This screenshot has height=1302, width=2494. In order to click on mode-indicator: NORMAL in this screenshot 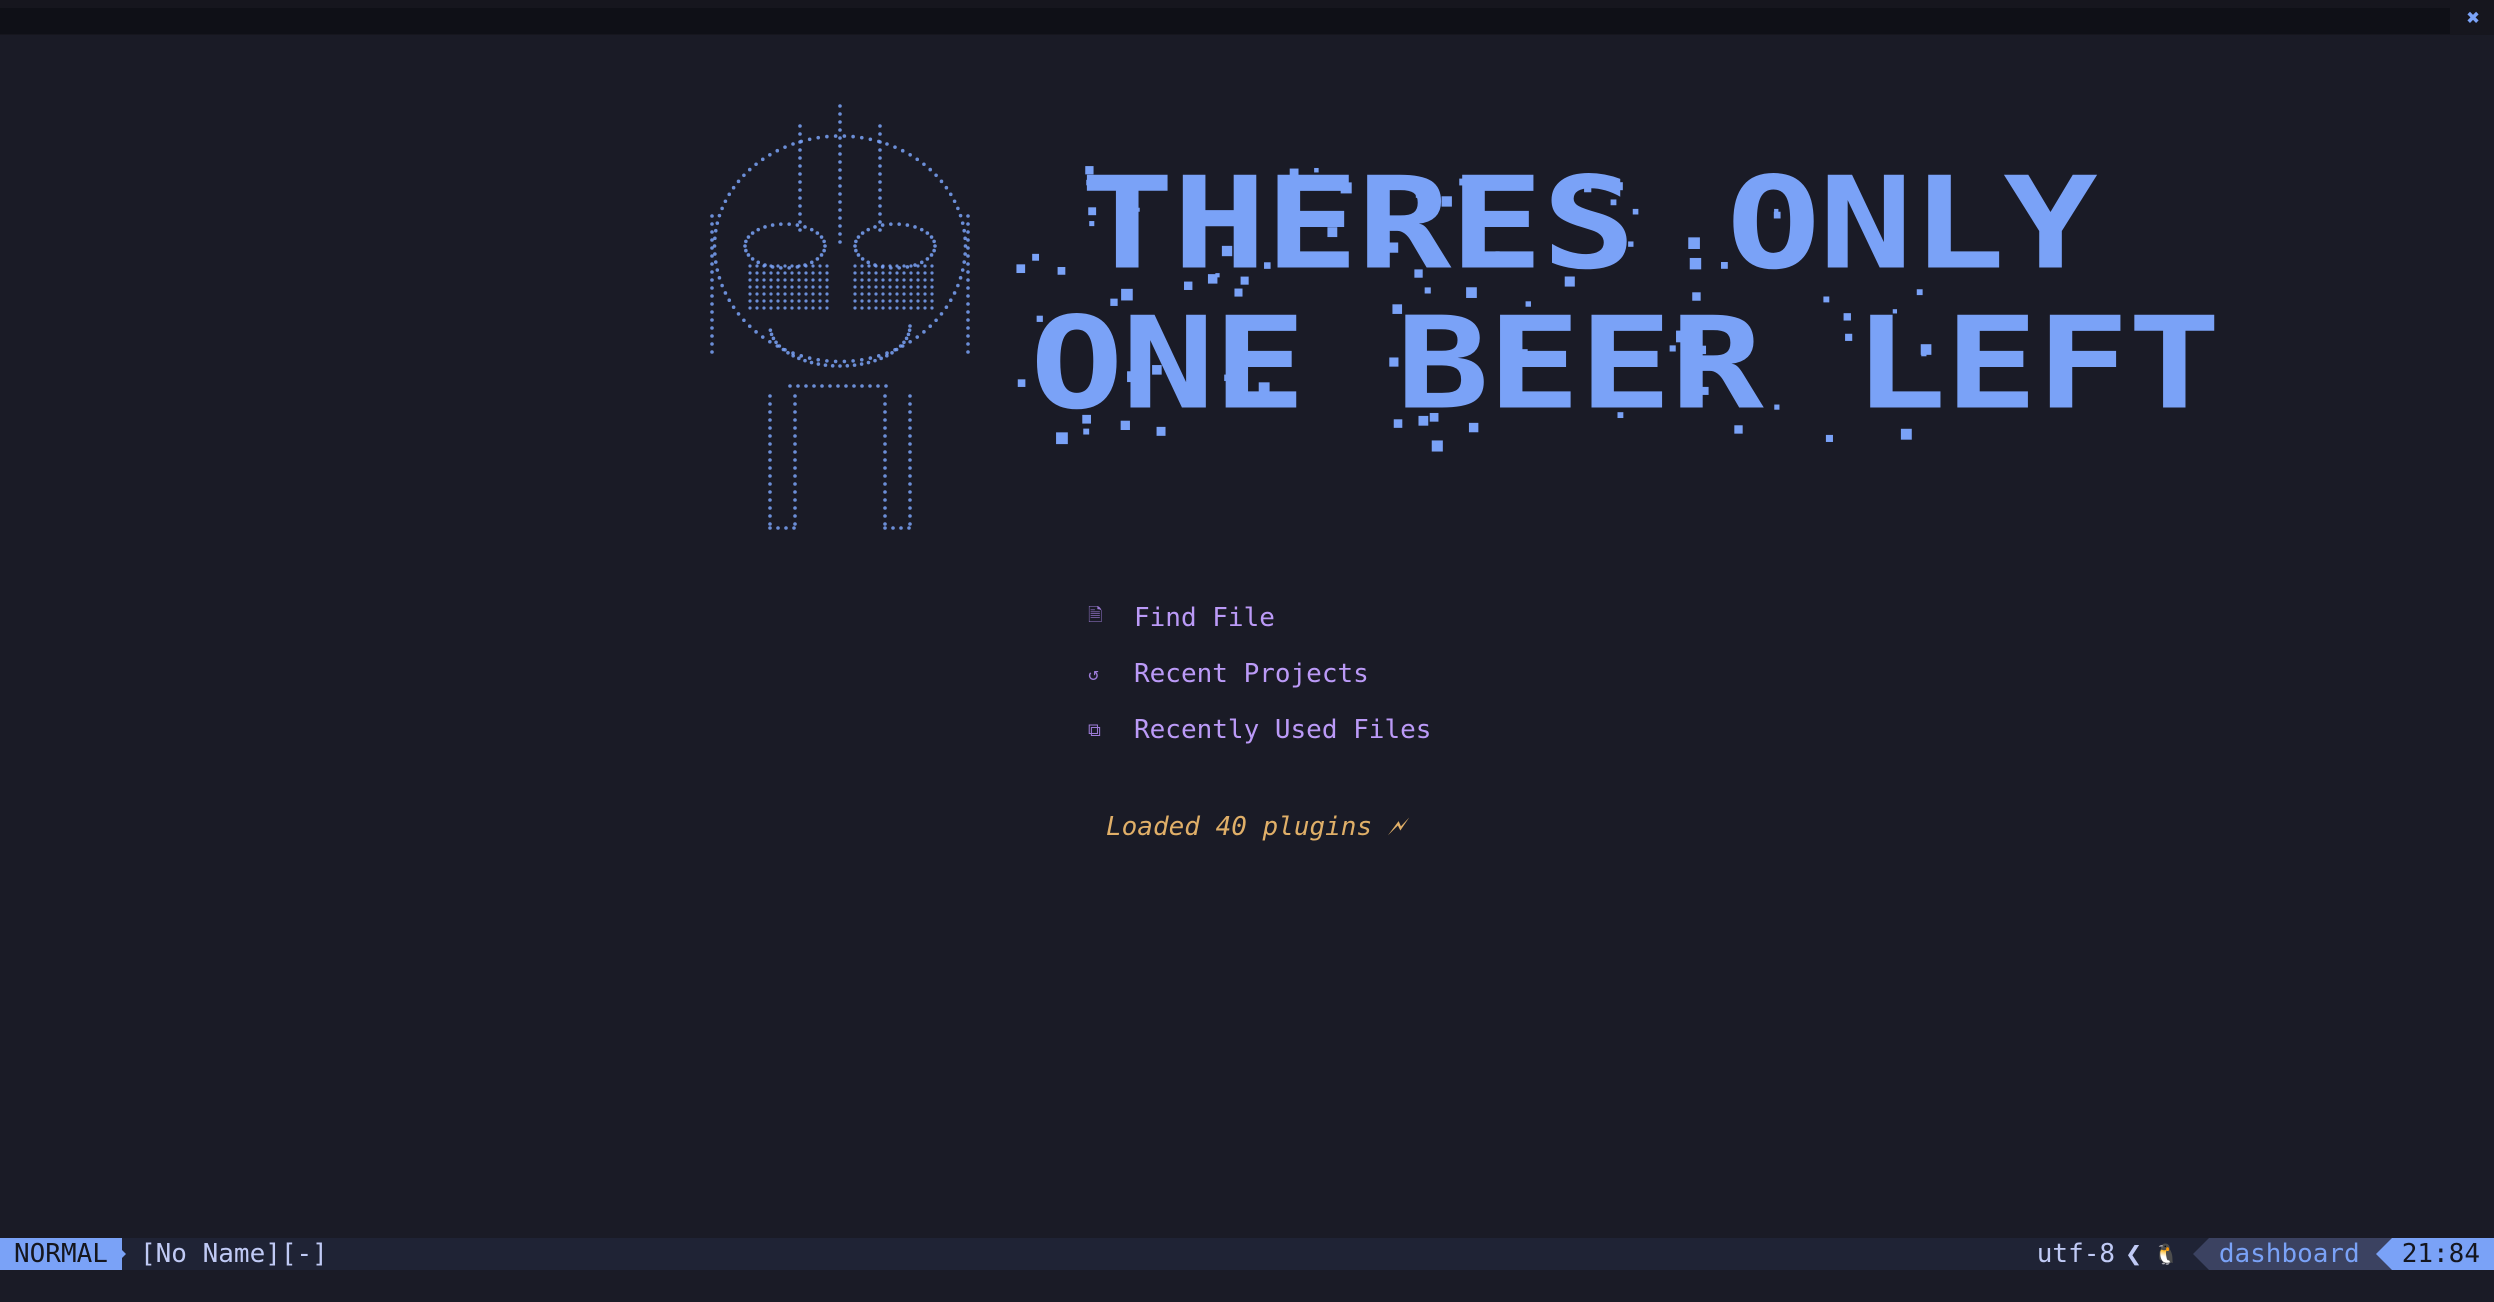, I will do `click(61, 1254)`.